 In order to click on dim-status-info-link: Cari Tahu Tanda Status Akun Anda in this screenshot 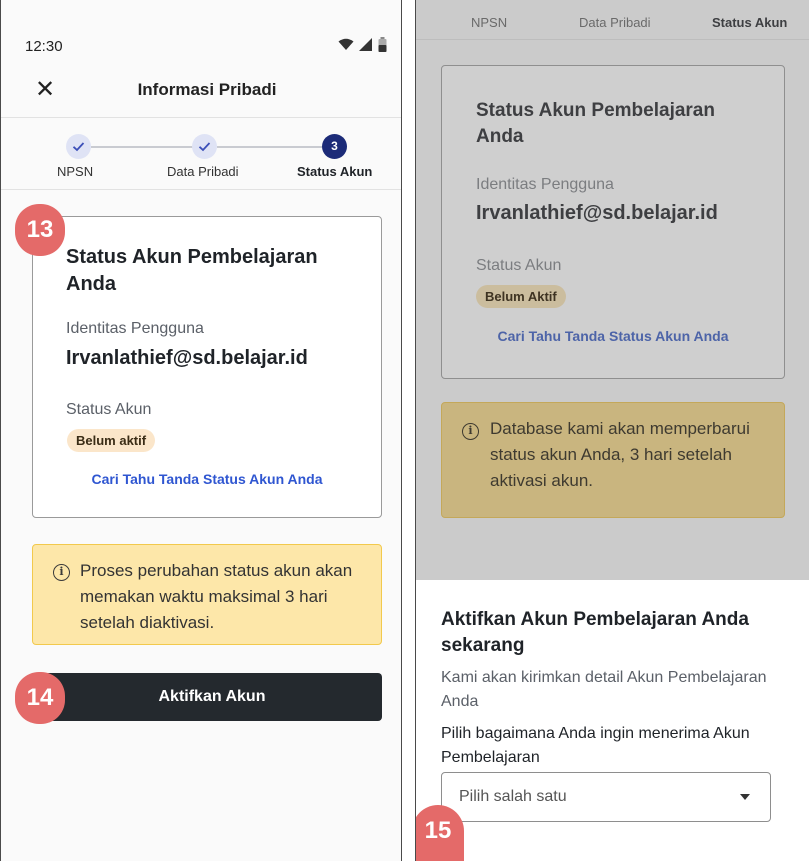, I will do `click(613, 336)`.